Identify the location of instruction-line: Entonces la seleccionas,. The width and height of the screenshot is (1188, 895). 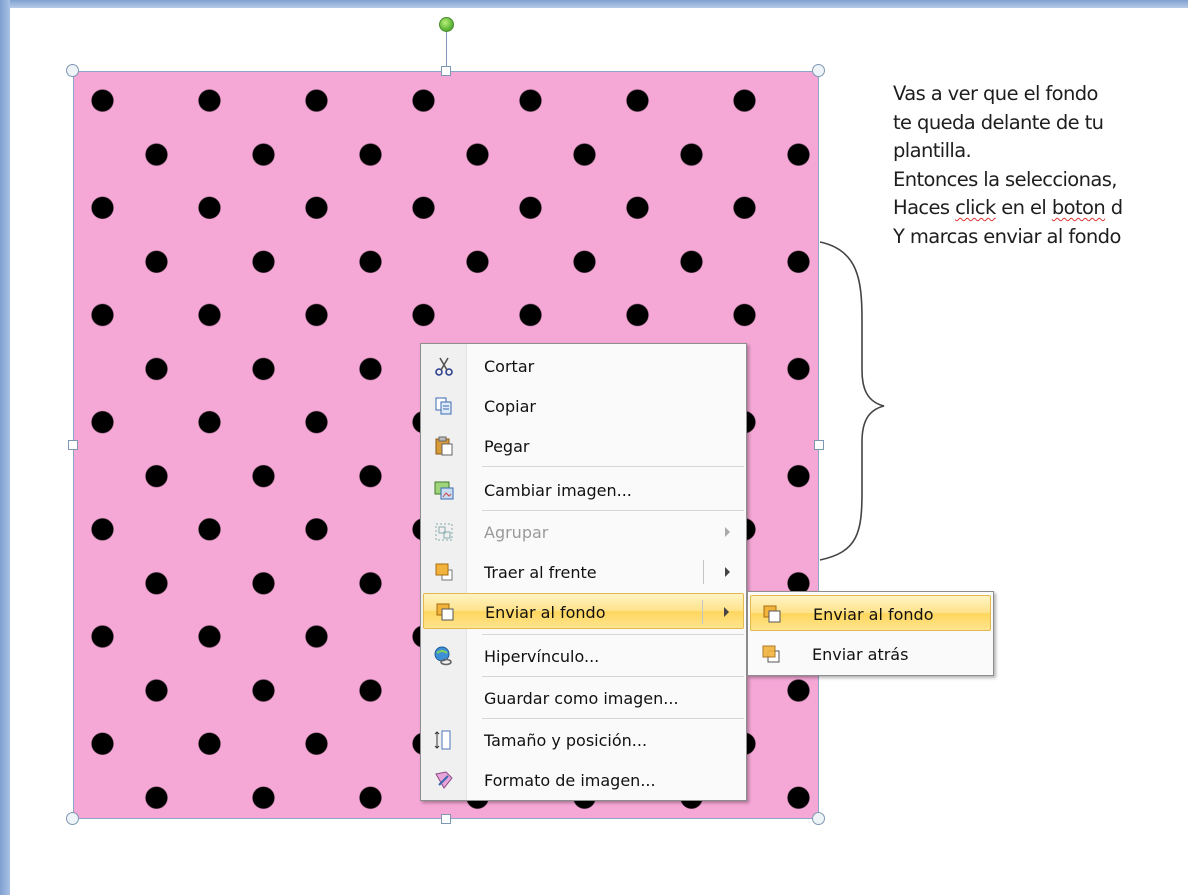
(1005, 179).